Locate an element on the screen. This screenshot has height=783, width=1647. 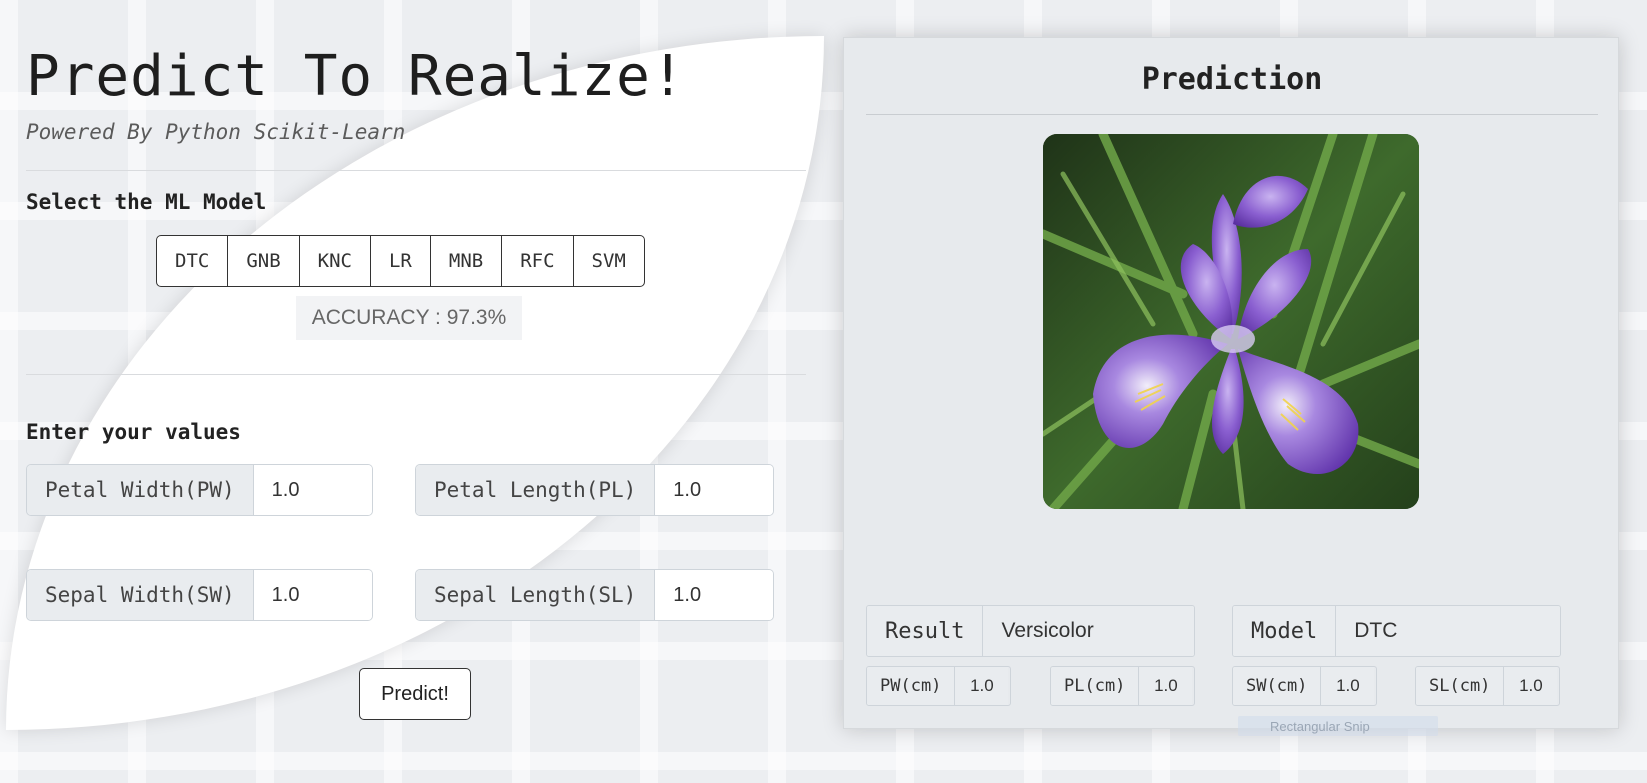
sepal-length-input: 1.0 is located at coordinates (714, 595).